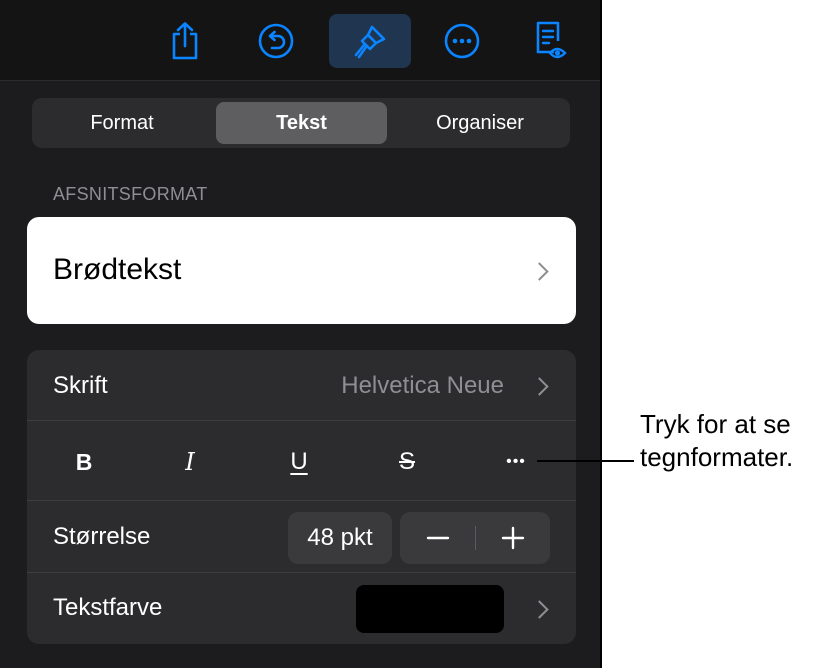  What do you see at coordinates (102, 536) in the screenshot?
I see `size-label: Størrelse` at bounding box center [102, 536].